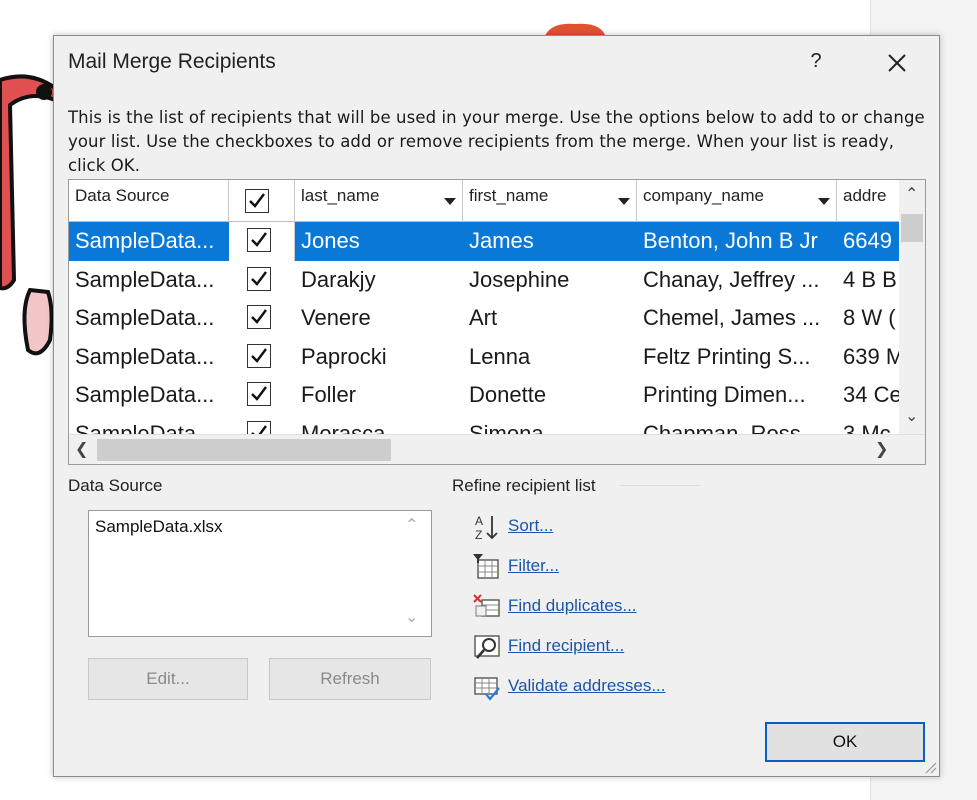 This screenshot has width=977, height=800. Describe the element at coordinates (159, 527) in the screenshot. I see `data-source-item: SampleData.xlsx` at that location.